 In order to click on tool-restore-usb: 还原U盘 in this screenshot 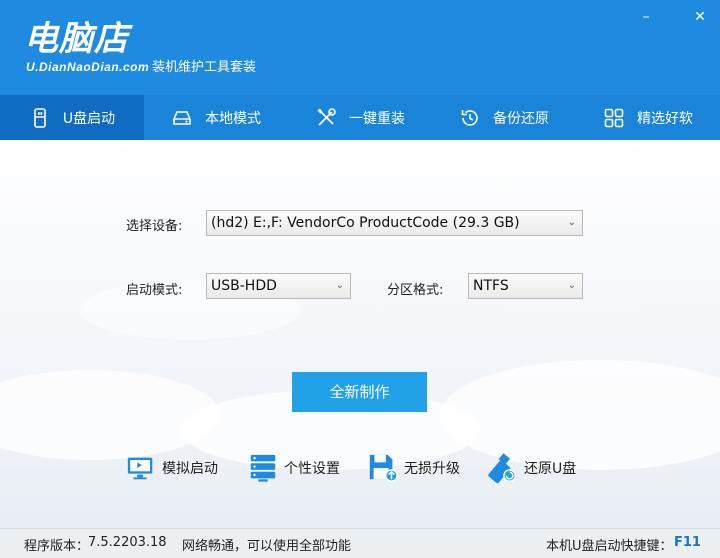, I will do `click(531, 468)`.